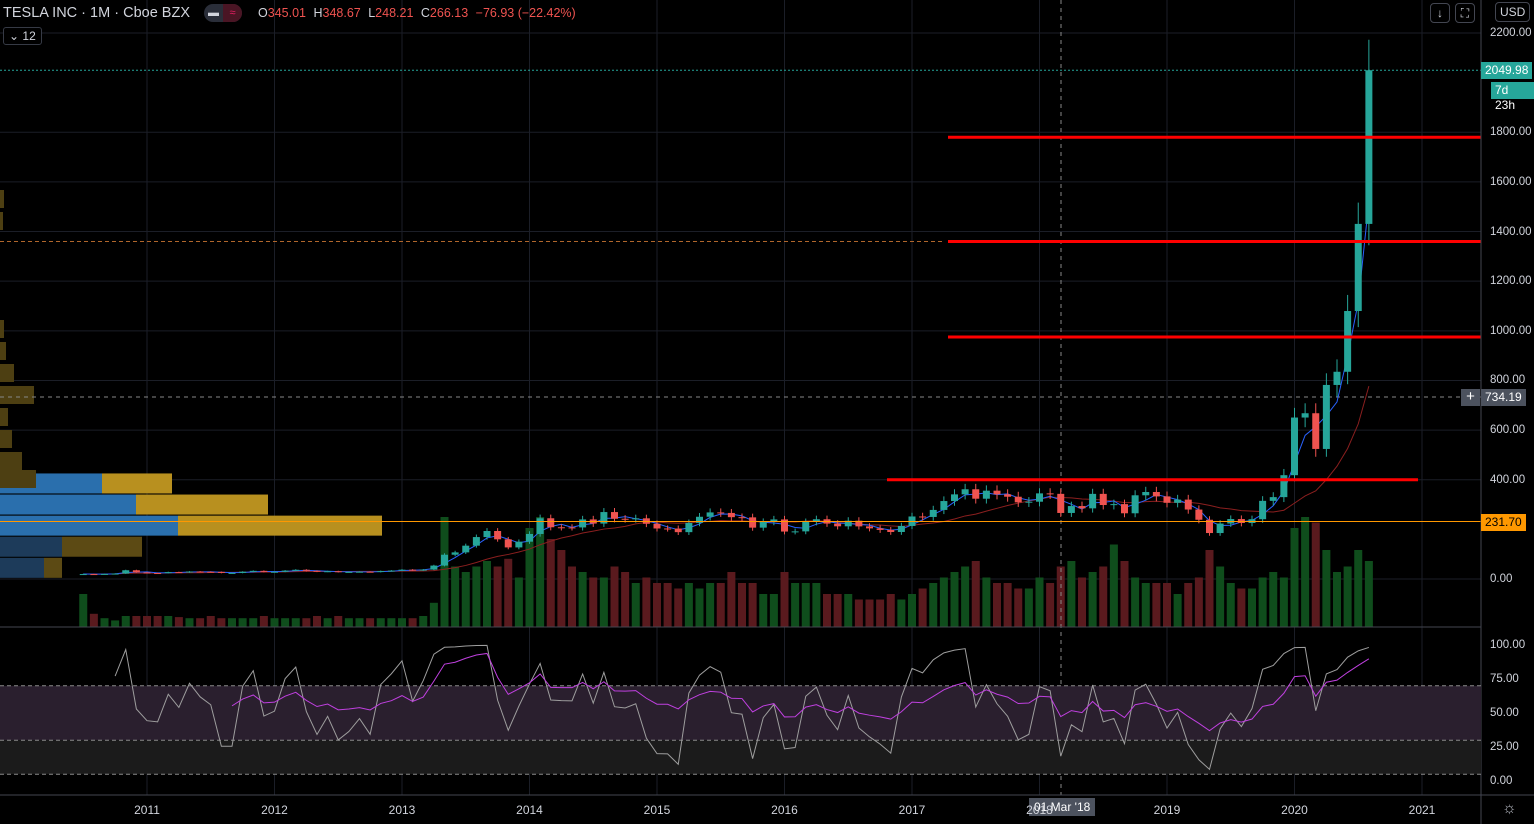 The height and width of the screenshot is (824, 1534). I want to click on settings-icon: ☼, so click(1509, 809).